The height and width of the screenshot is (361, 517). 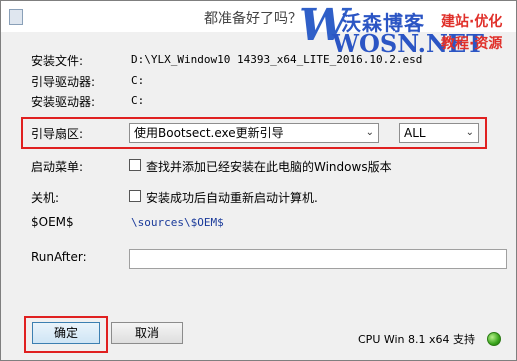 I want to click on ok-button: 确定, so click(x=66, y=333).